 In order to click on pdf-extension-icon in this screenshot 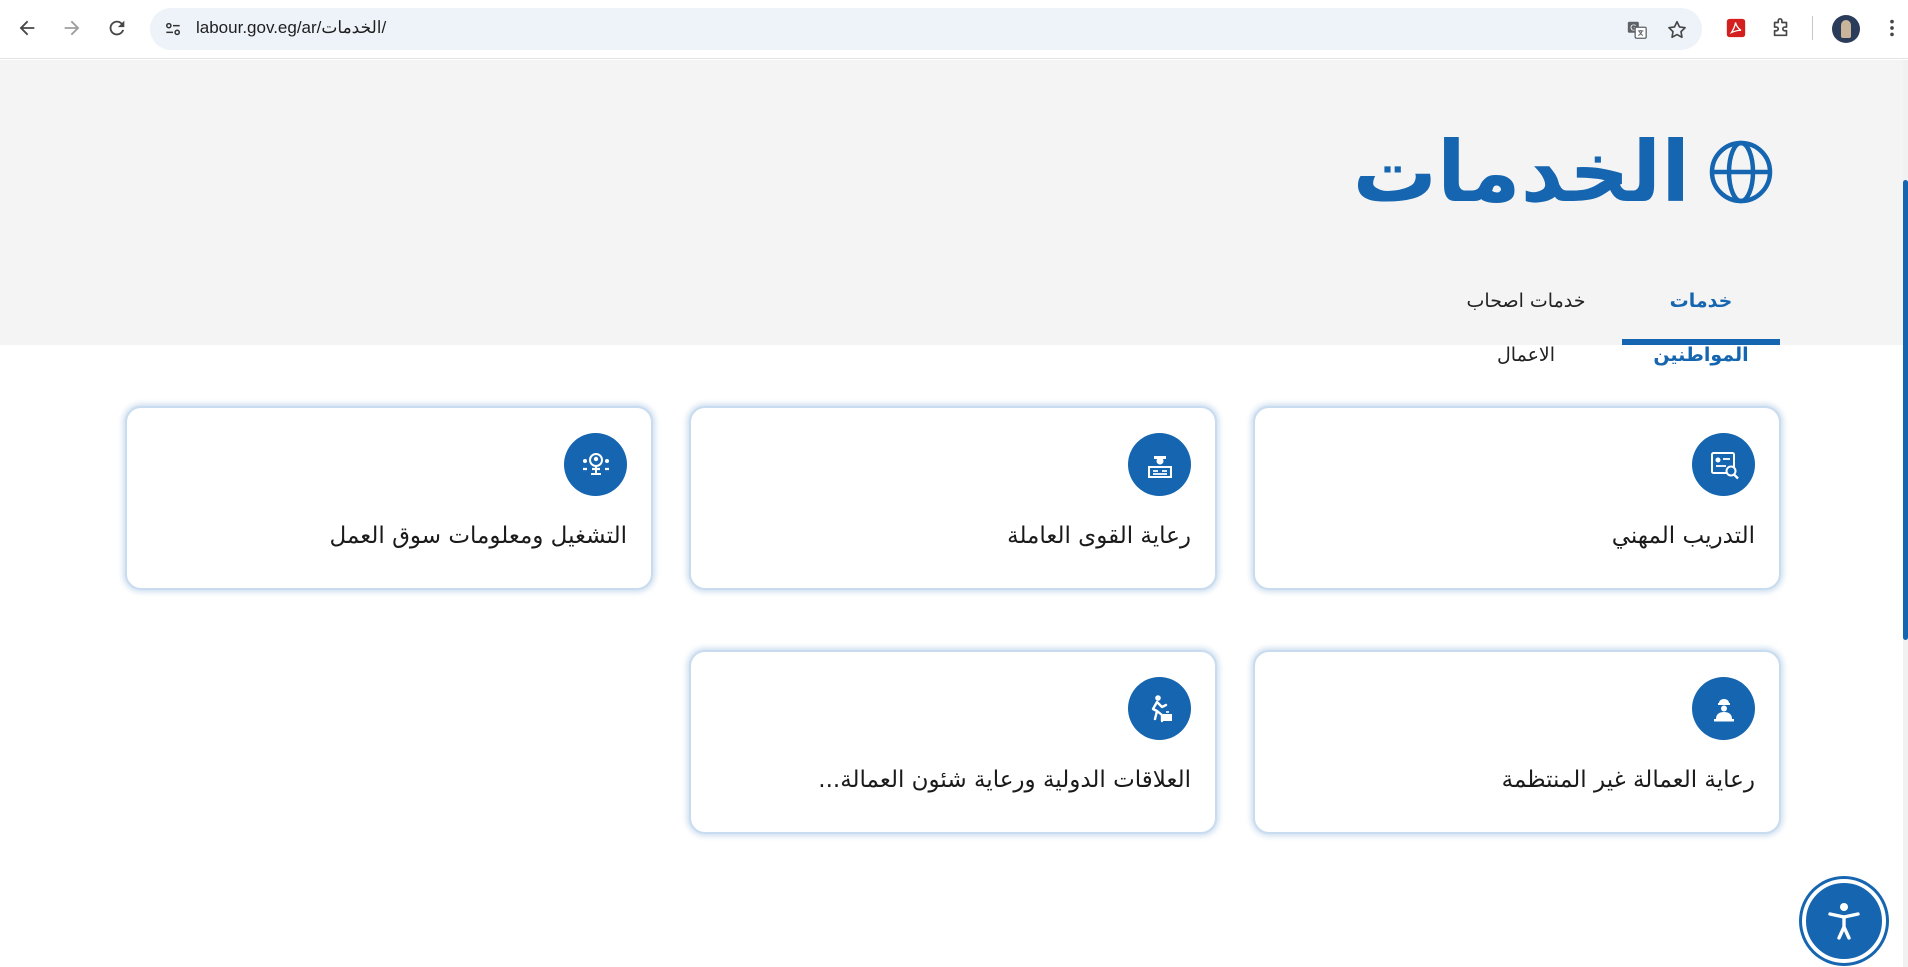, I will do `click(1736, 28)`.